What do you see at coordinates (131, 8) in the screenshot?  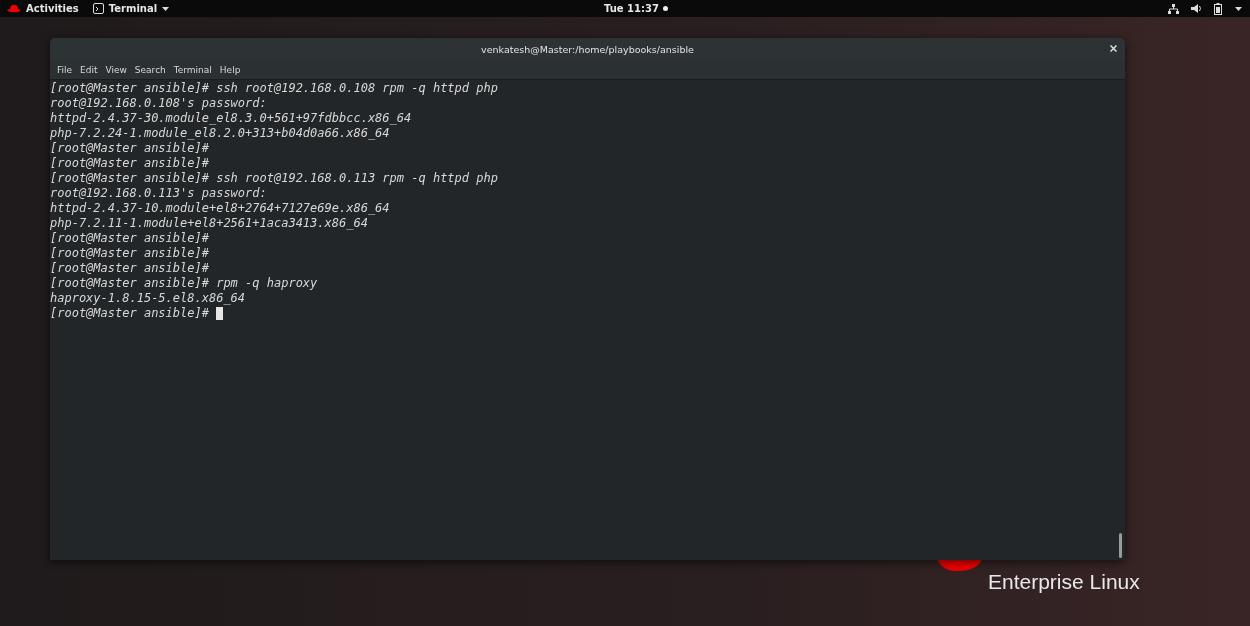 I see `app-menu: Terminal` at bounding box center [131, 8].